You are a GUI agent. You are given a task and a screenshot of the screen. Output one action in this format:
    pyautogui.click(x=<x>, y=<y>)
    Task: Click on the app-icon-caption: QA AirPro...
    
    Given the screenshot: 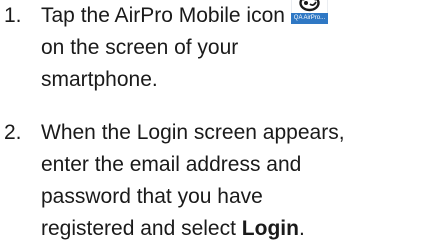 What is the action you would take?
    pyautogui.click(x=309, y=18)
    